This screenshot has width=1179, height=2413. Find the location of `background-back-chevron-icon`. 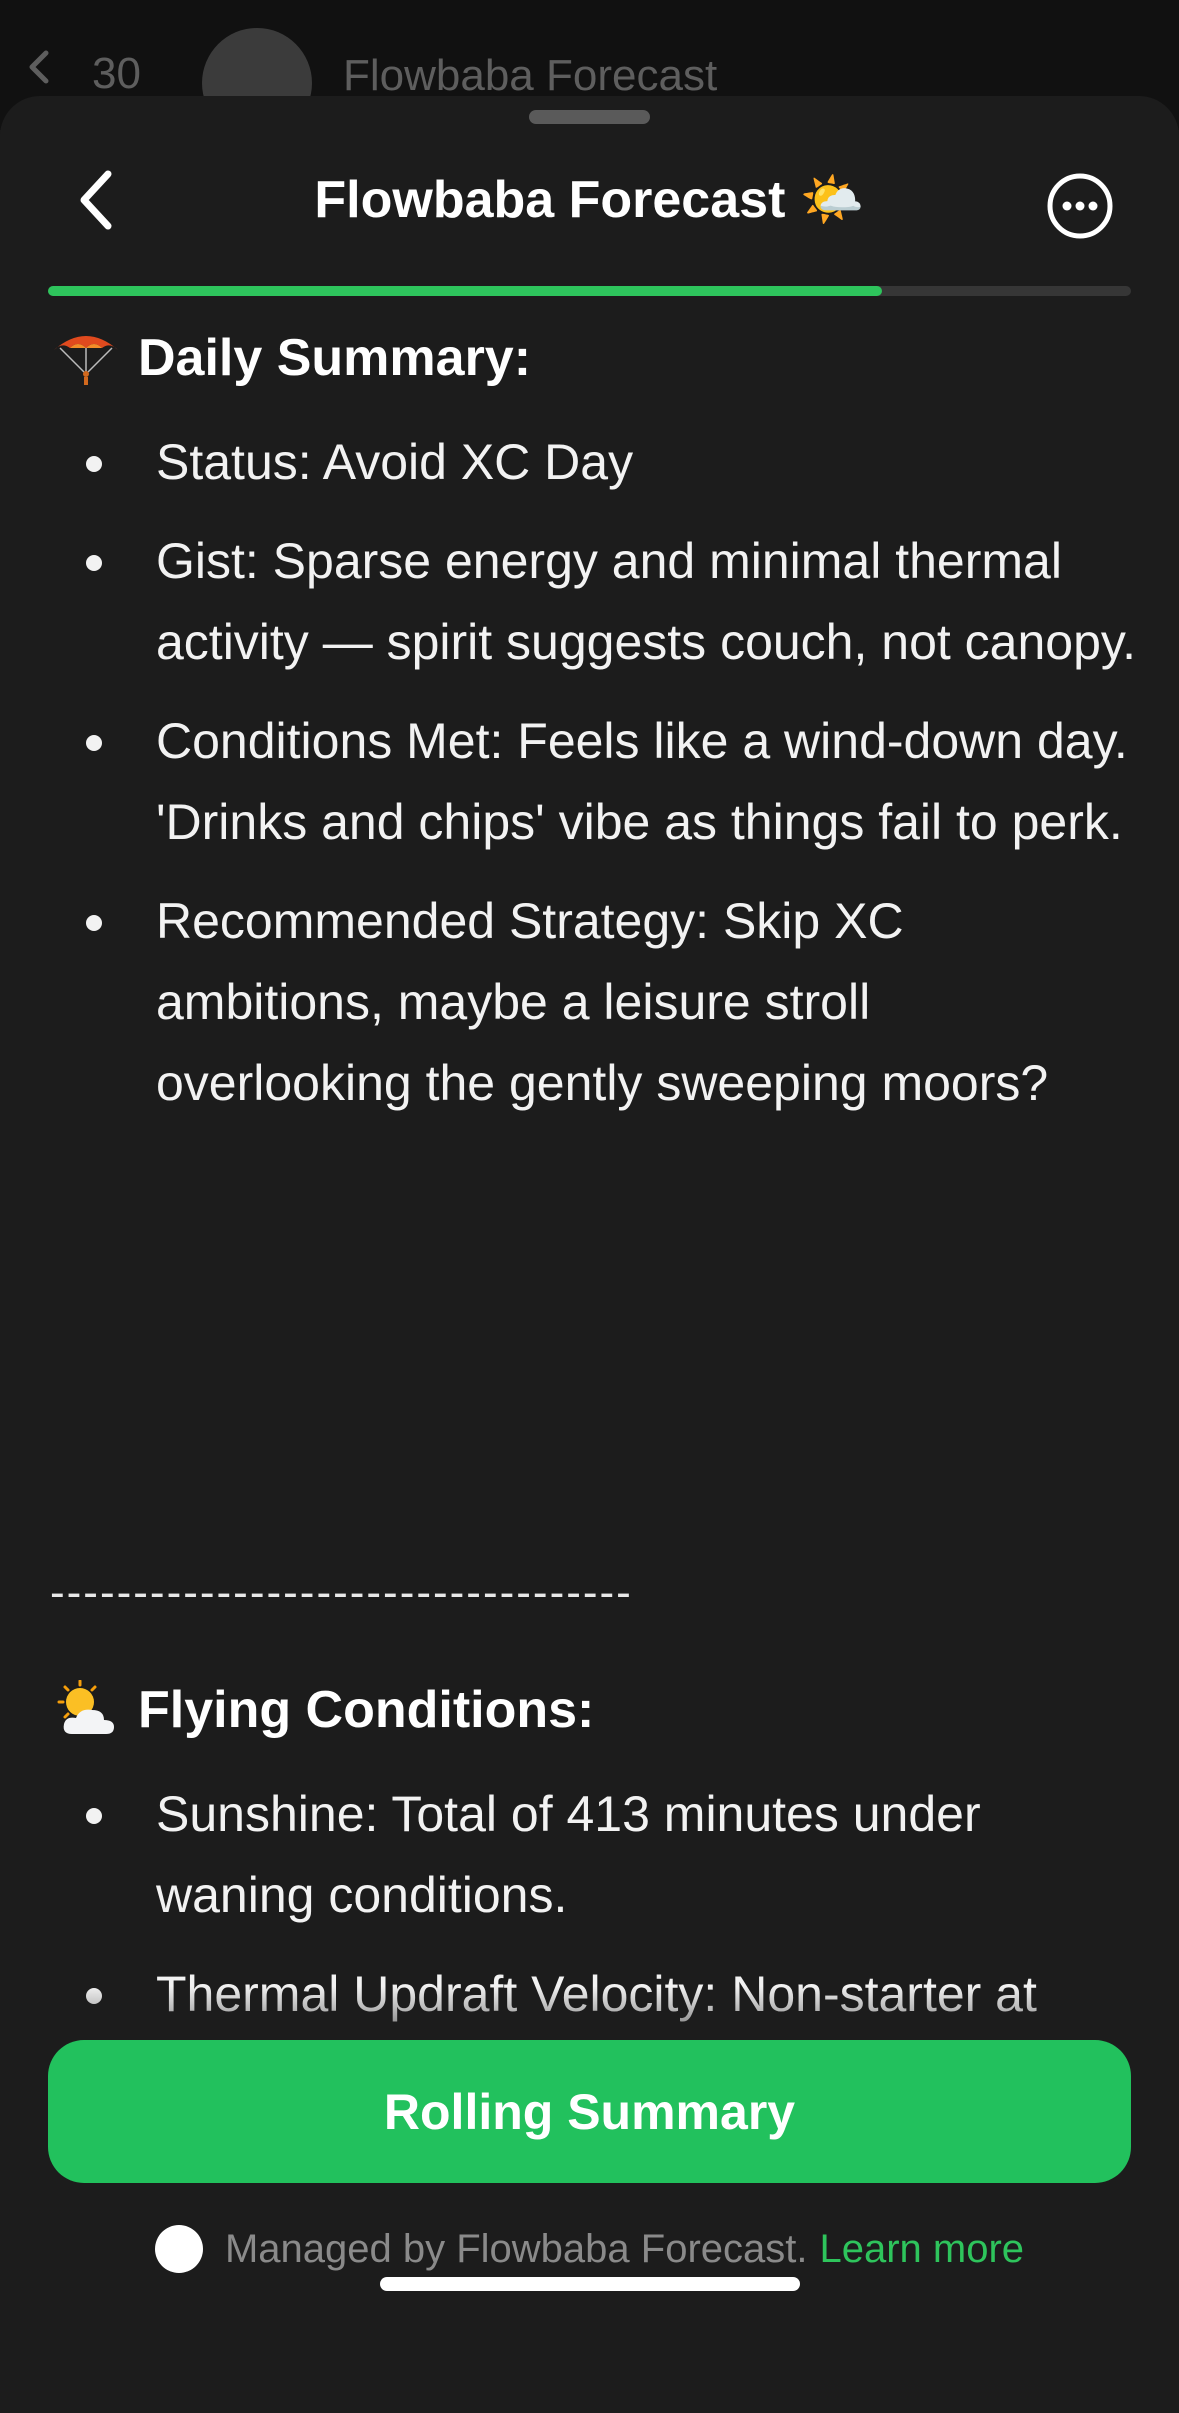

background-back-chevron-icon is located at coordinates (39, 67).